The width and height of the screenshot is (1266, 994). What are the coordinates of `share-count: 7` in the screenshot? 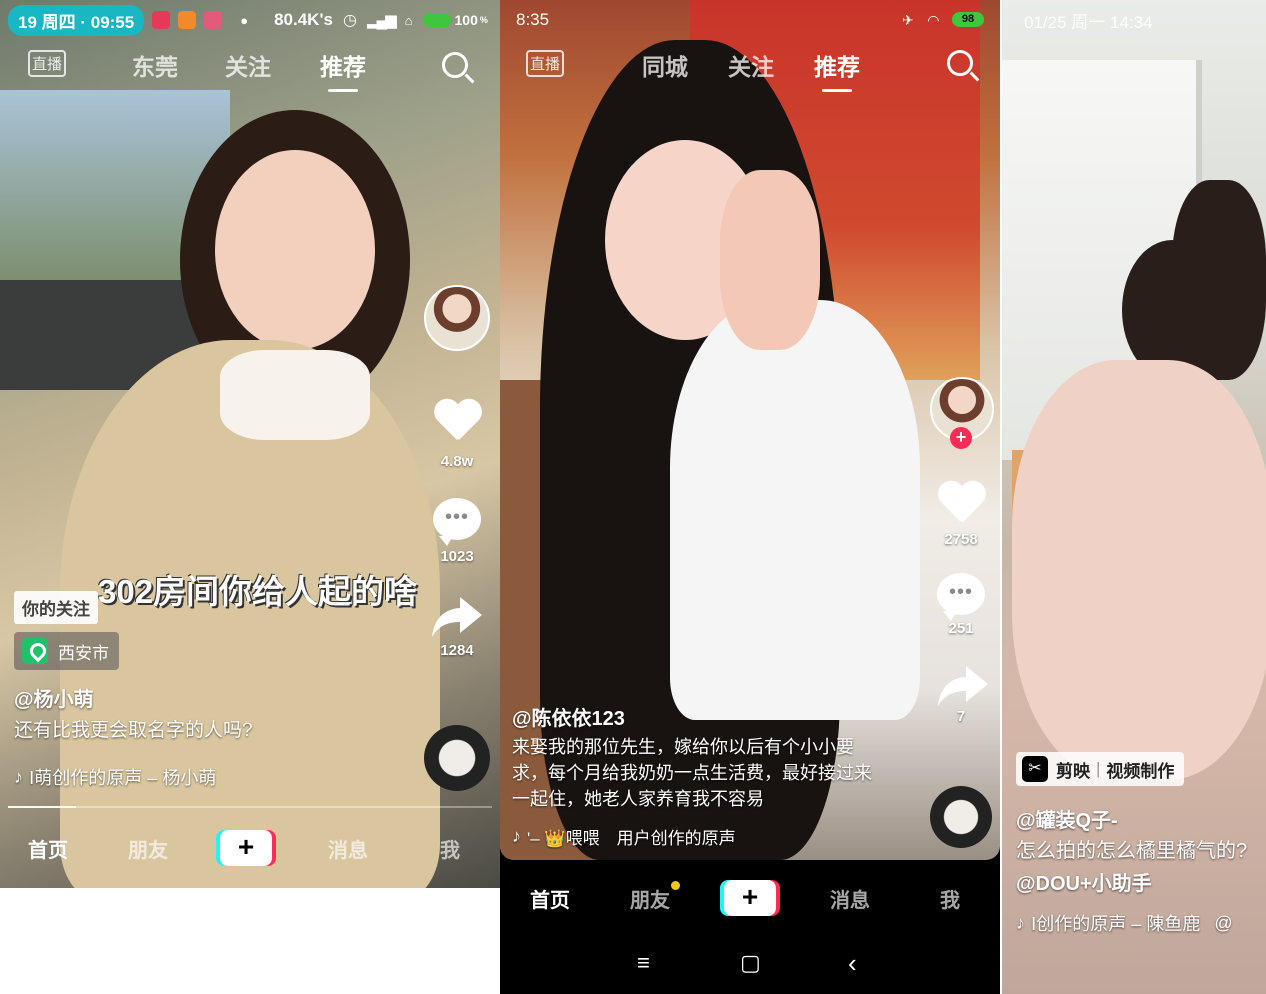 It's located at (961, 716).